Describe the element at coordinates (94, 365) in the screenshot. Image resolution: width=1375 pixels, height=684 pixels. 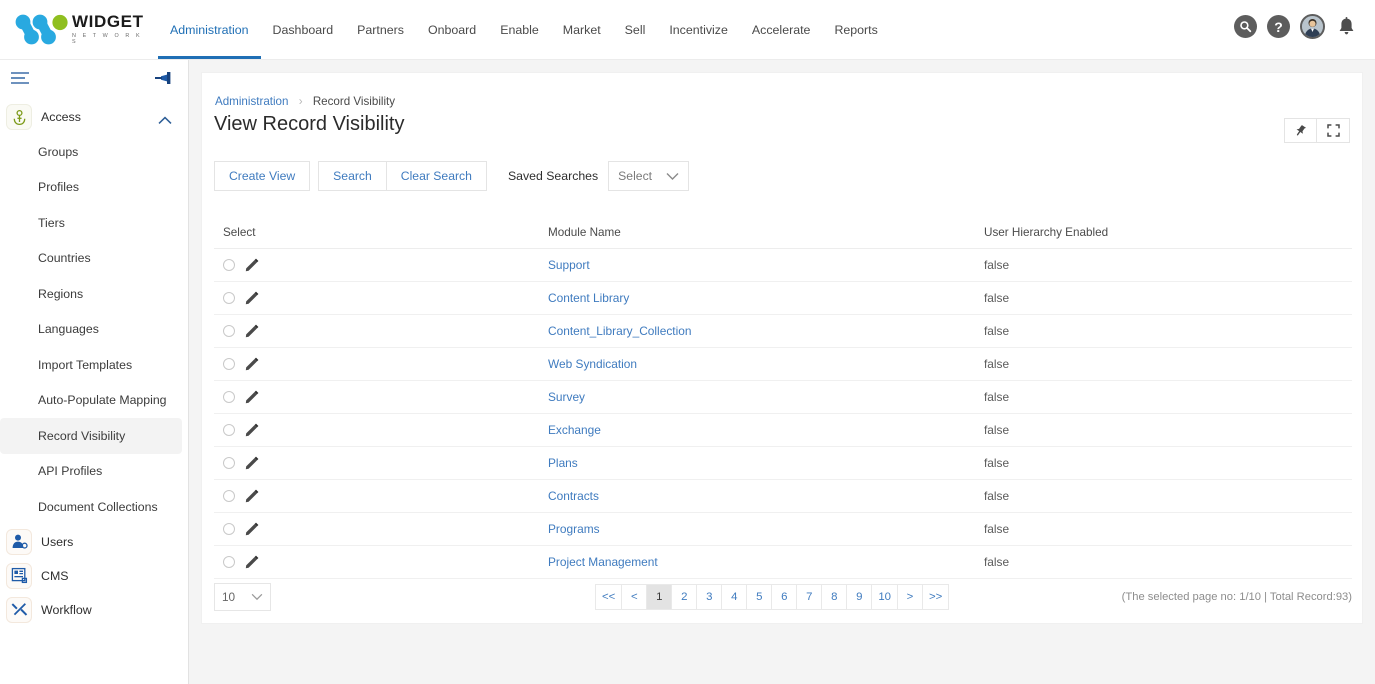
I see `sidebar-item-import-templates: Import Templates` at that location.